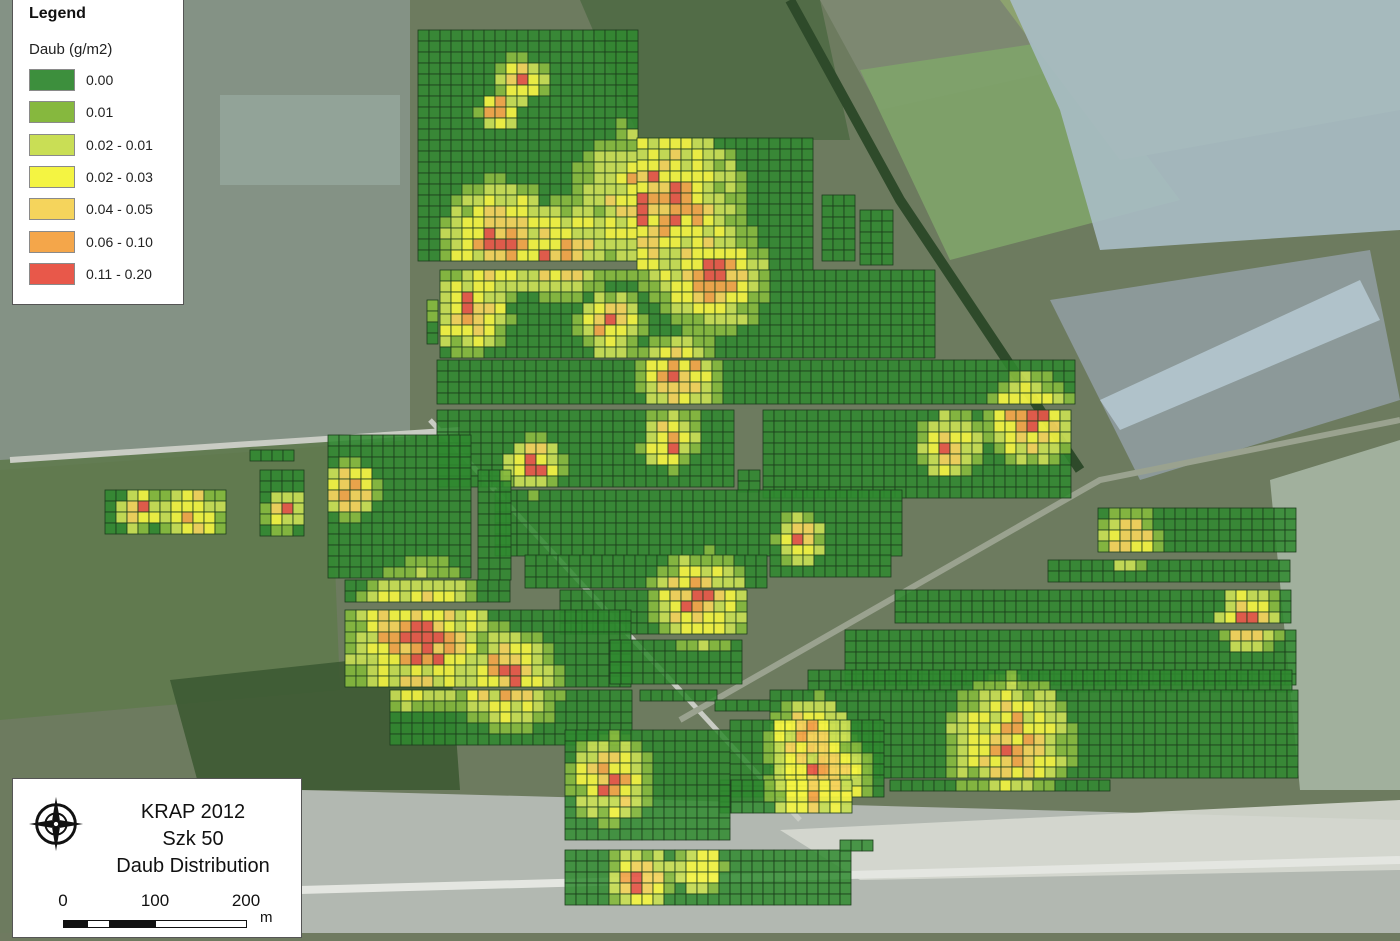 The image size is (1400, 941). I want to click on scale-segment, so click(98, 924).